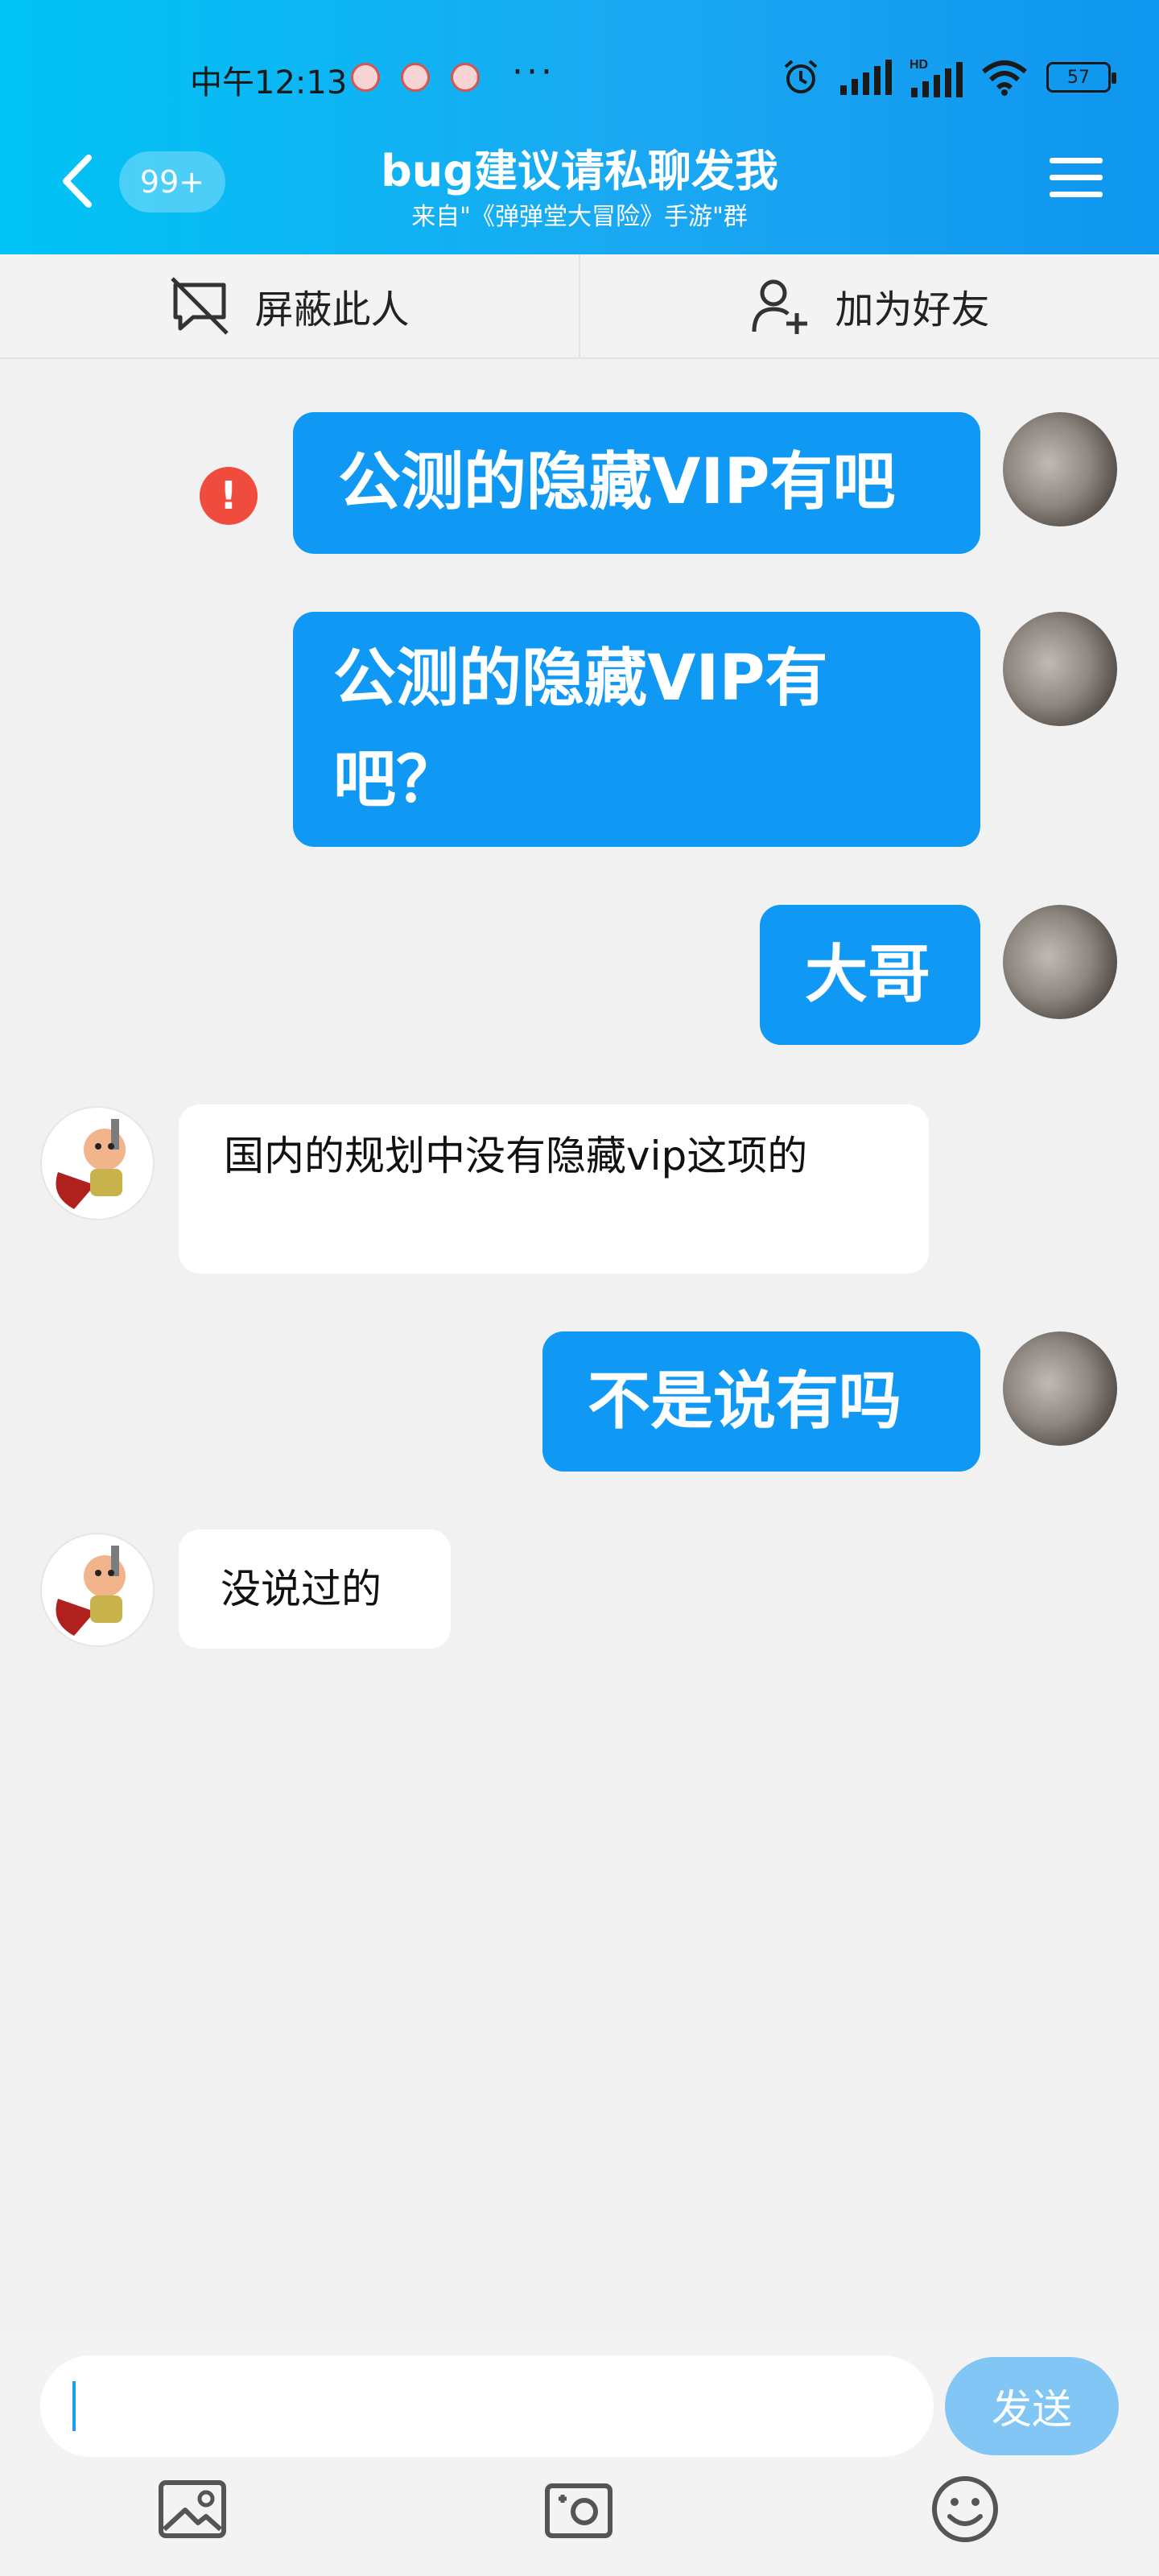 This screenshot has width=1159, height=2576. I want to click on message-bubble: 公测的隐藏VIP有吧, so click(636, 483).